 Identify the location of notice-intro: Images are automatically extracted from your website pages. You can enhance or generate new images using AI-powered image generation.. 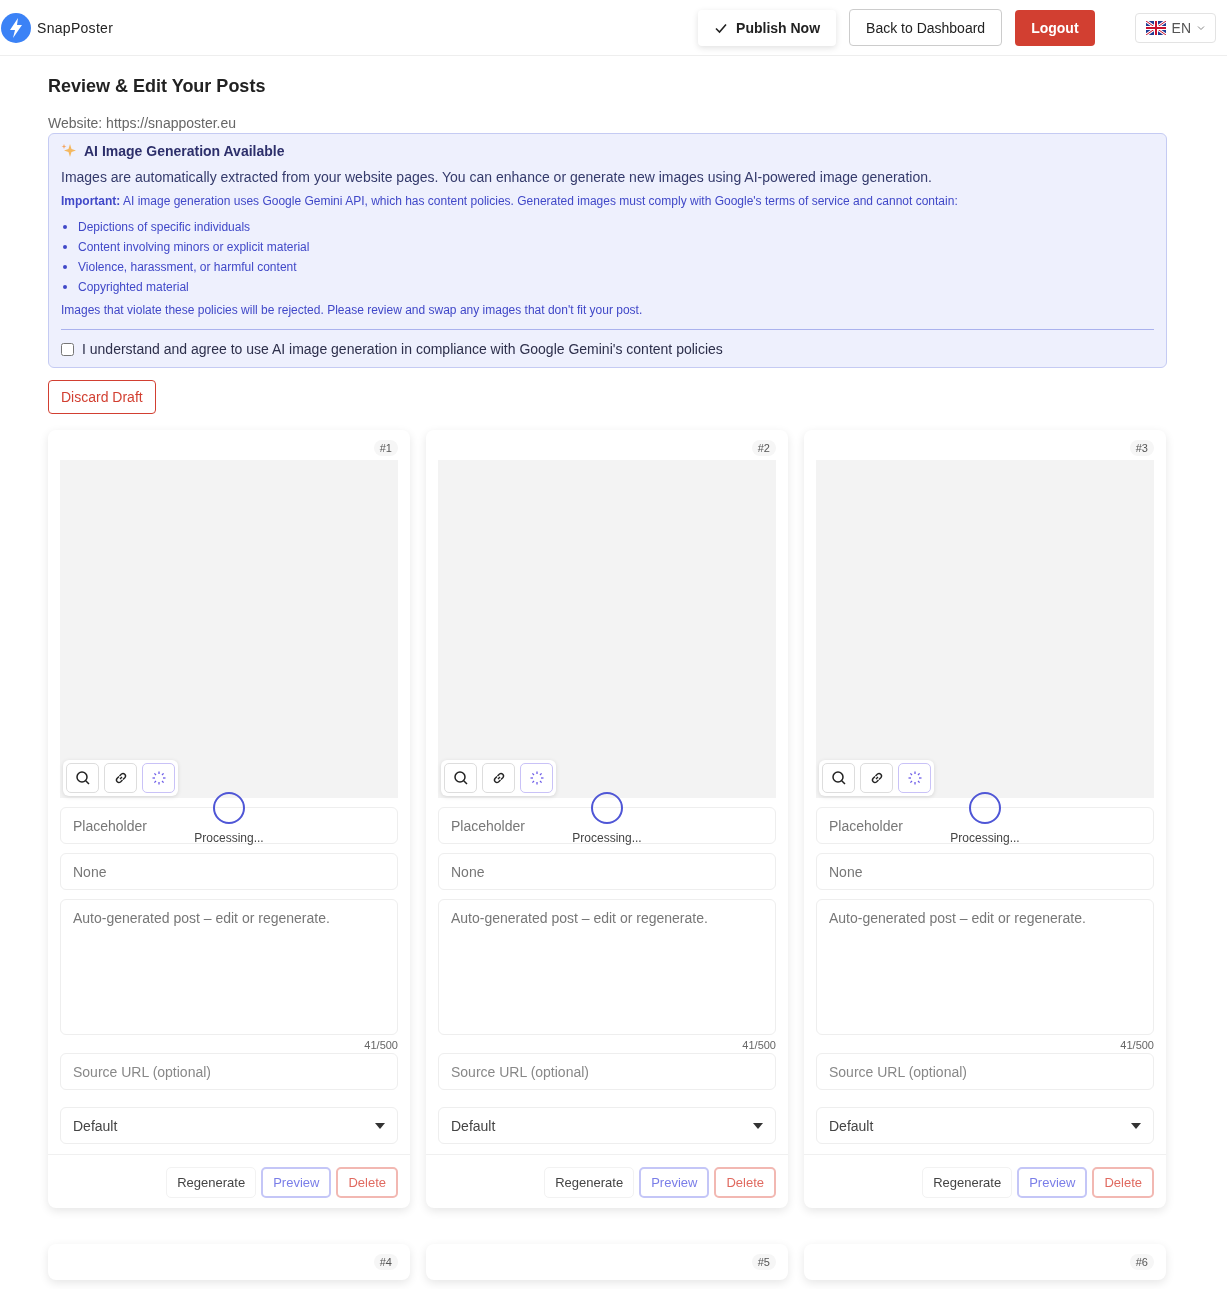
(497, 177).